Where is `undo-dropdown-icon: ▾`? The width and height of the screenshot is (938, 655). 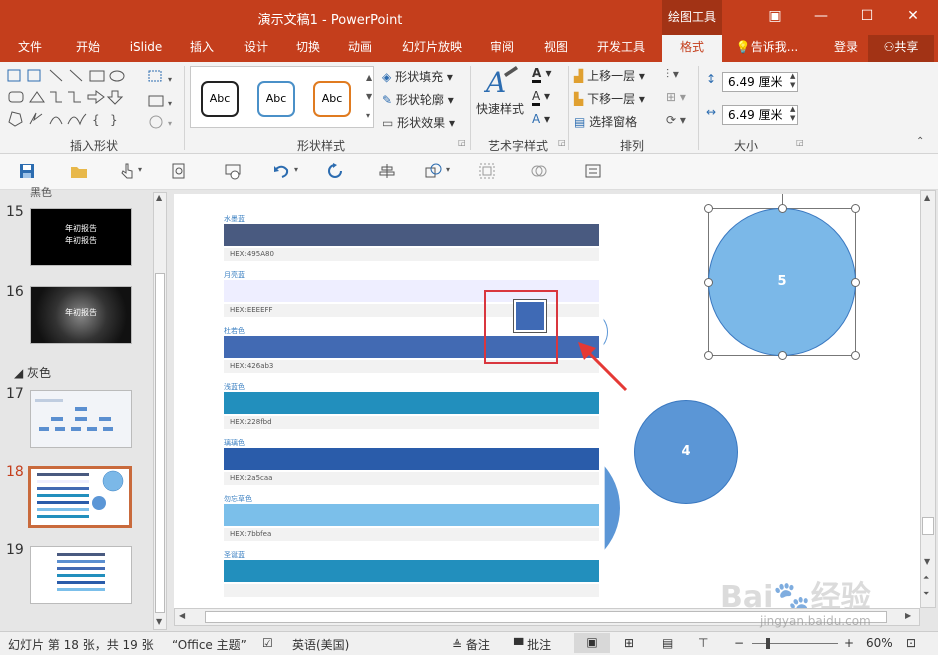 undo-dropdown-icon: ▾ is located at coordinates (296, 169).